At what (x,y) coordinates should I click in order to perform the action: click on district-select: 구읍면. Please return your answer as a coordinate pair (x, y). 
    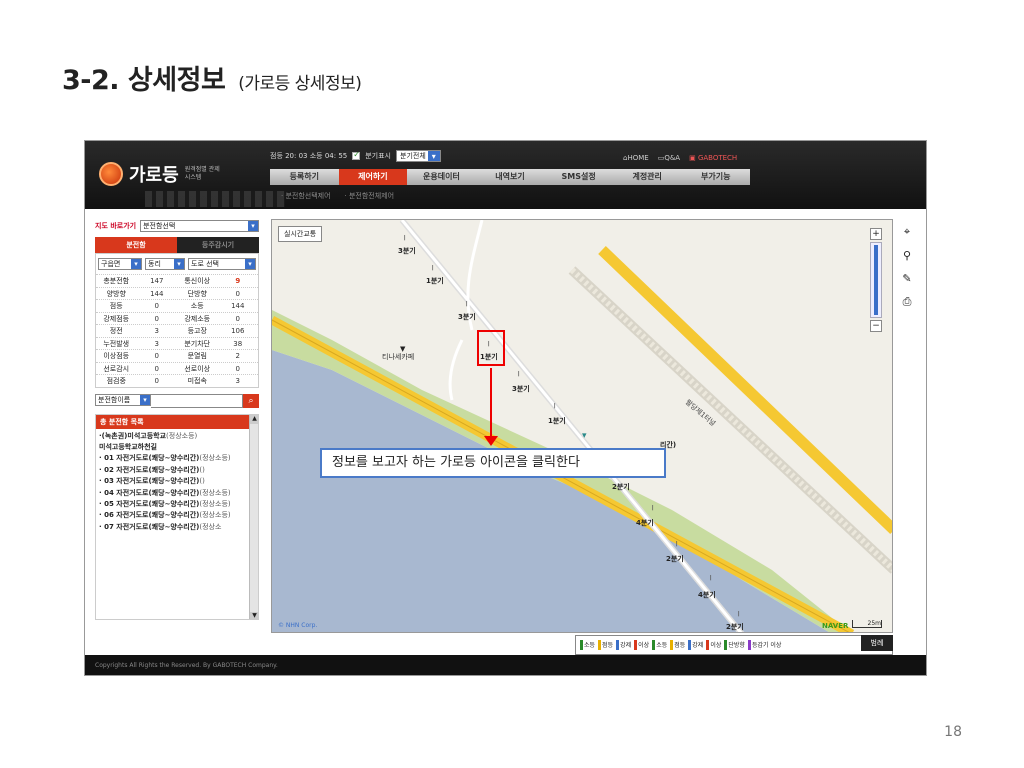
    Looking at the image, I should click on (120, 264).